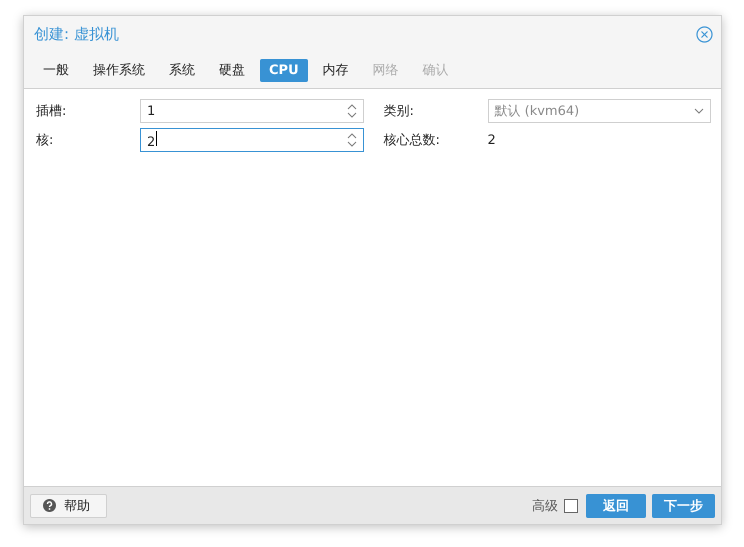  Describe the element at coordinates (68, 506) in the screenshot. I see `help-button: 帮助` at that location.